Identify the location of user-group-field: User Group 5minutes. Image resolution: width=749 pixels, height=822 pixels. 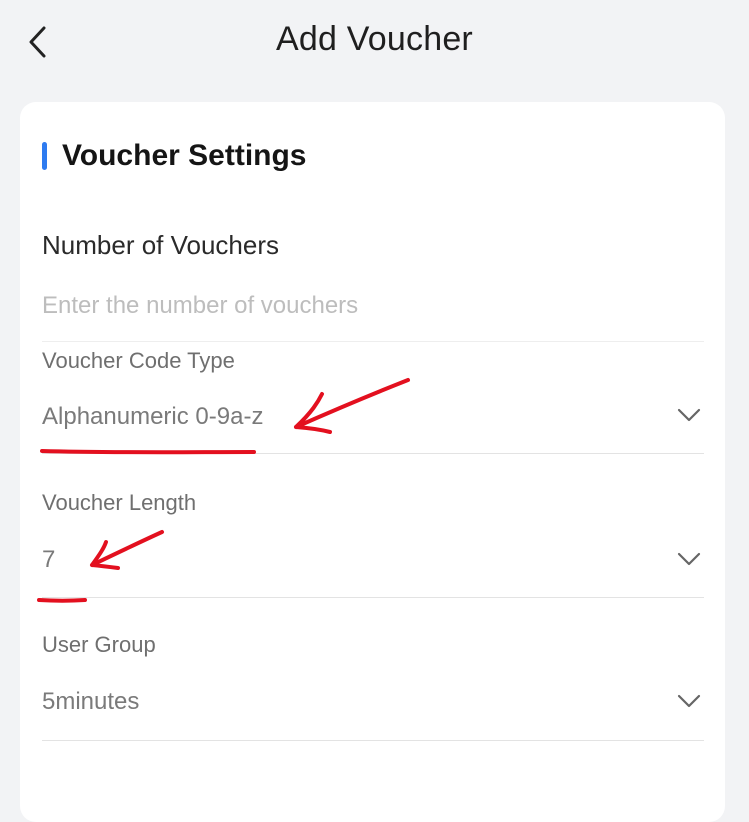
(373, 687).